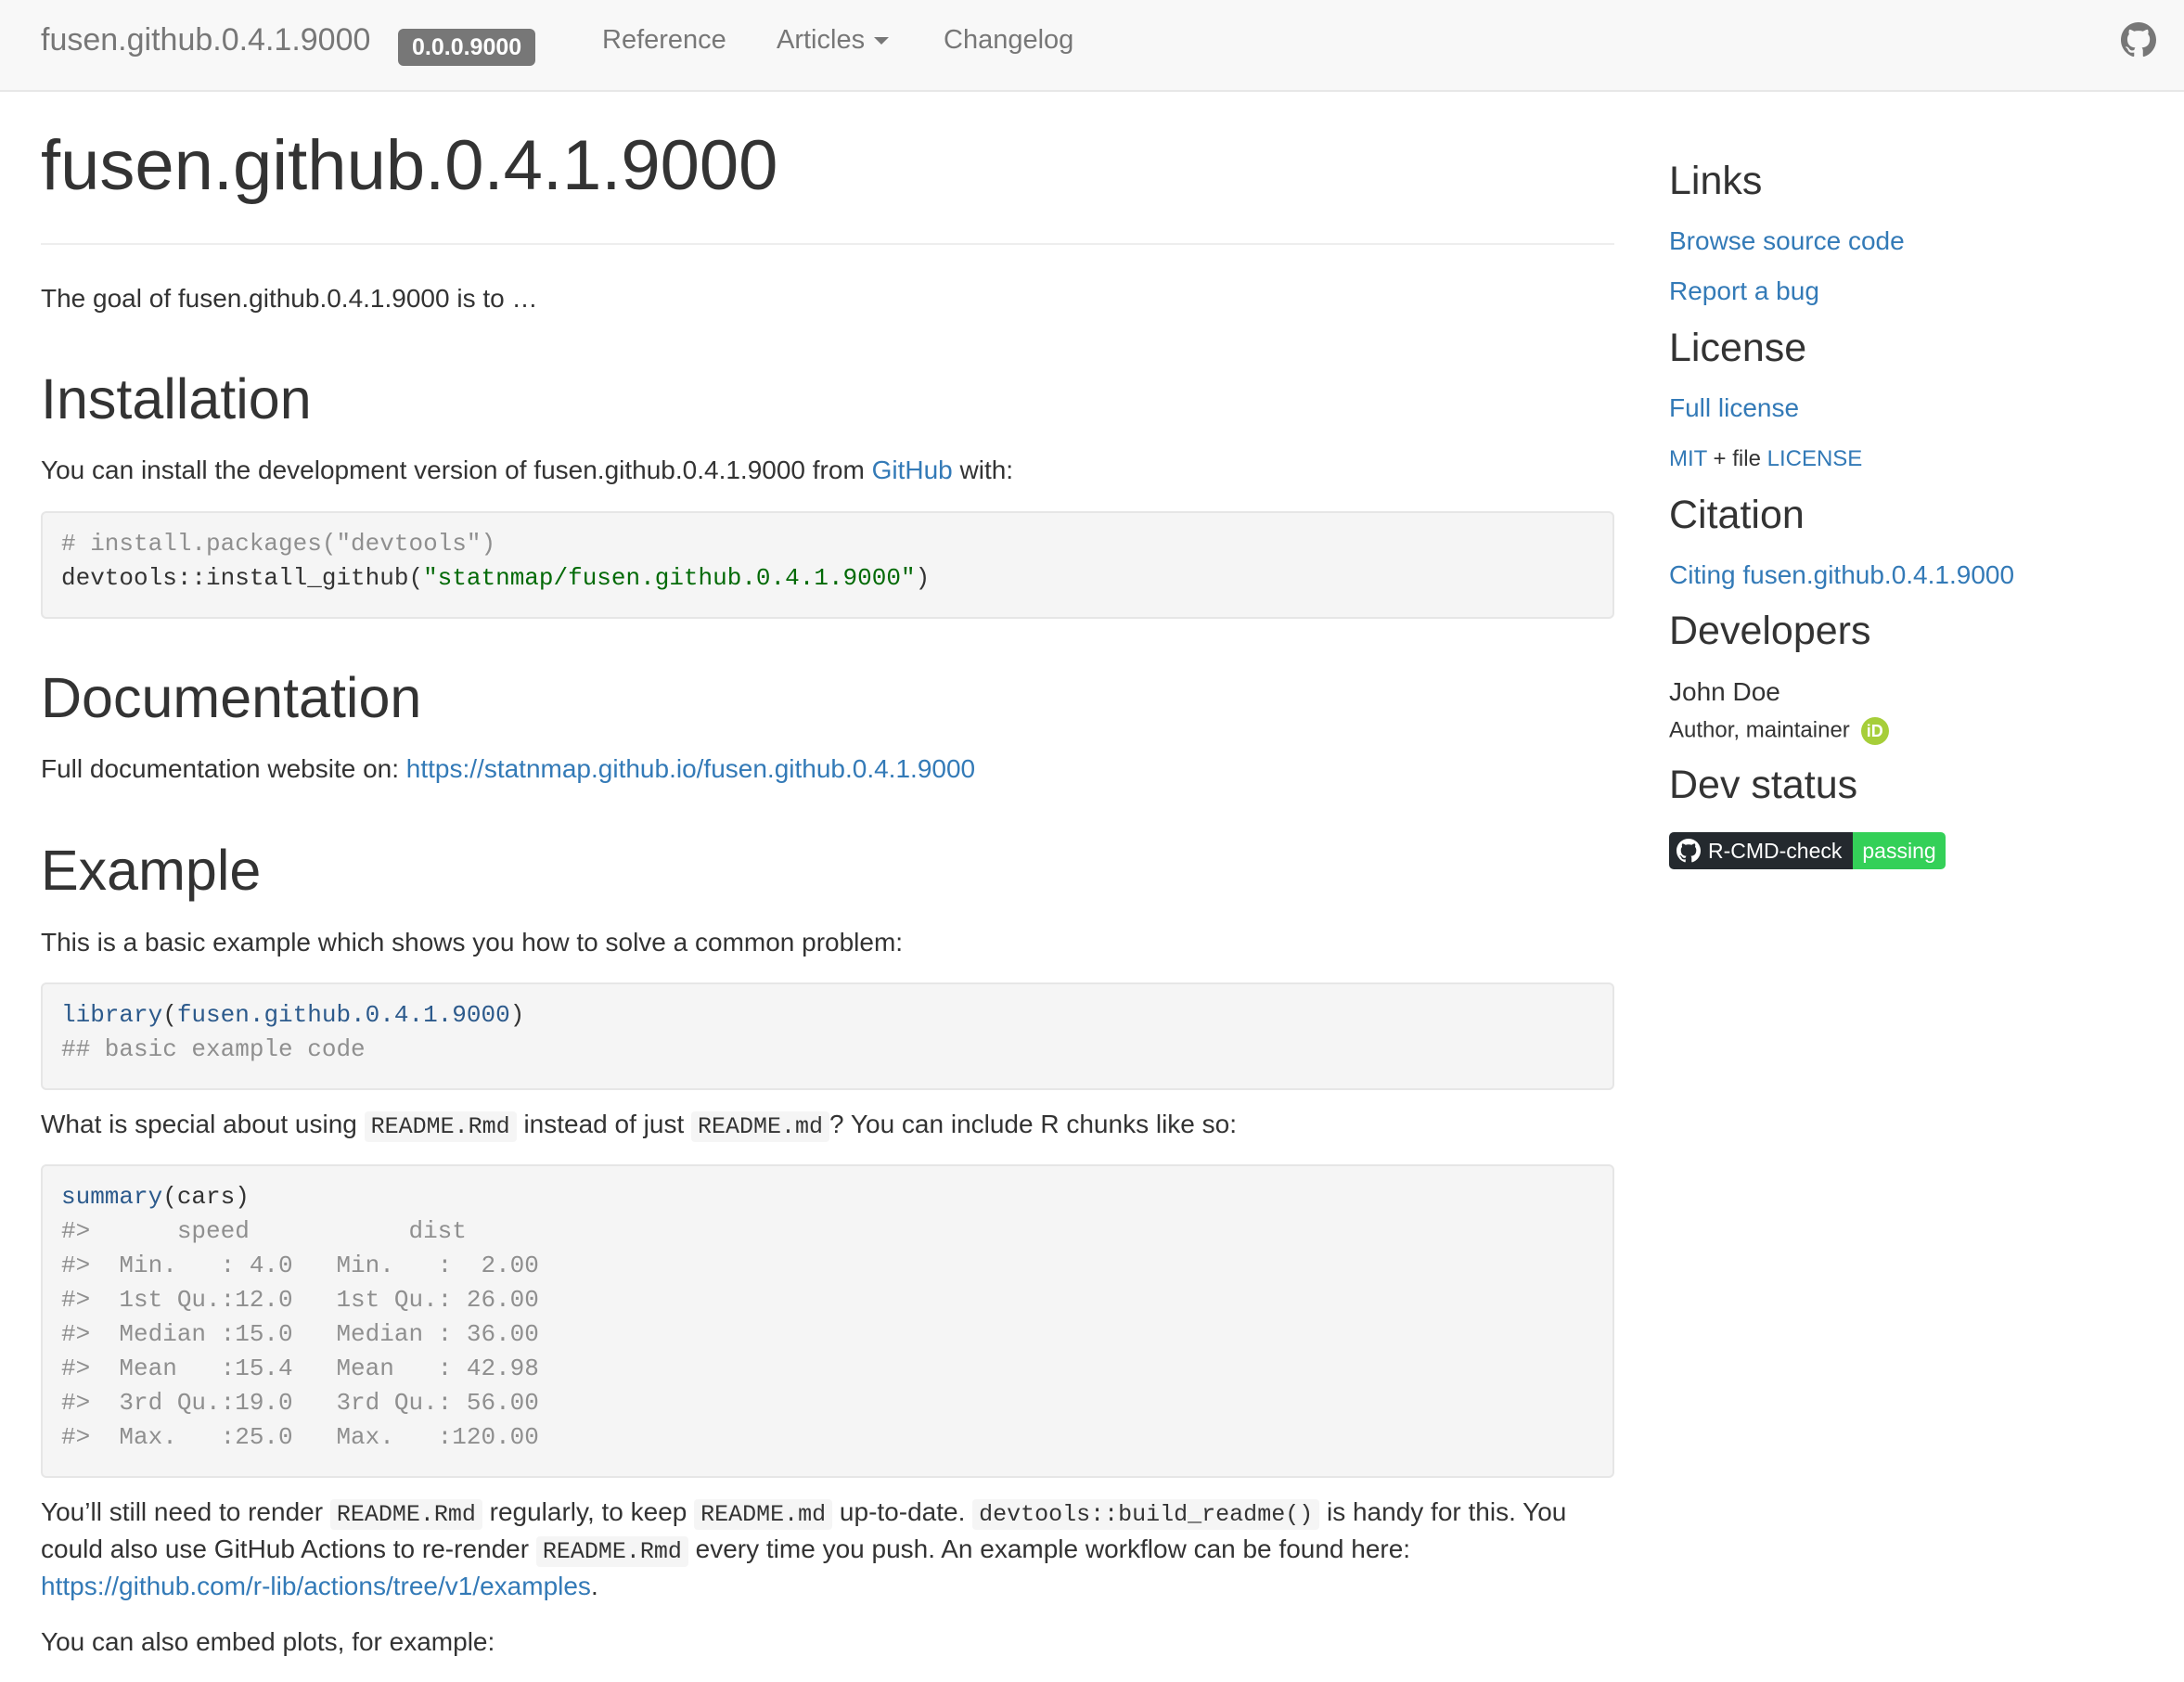 This screenshot has width=2184, height=1682. I want to click on badge-label: R-CMD-check, so click(1775, 850).